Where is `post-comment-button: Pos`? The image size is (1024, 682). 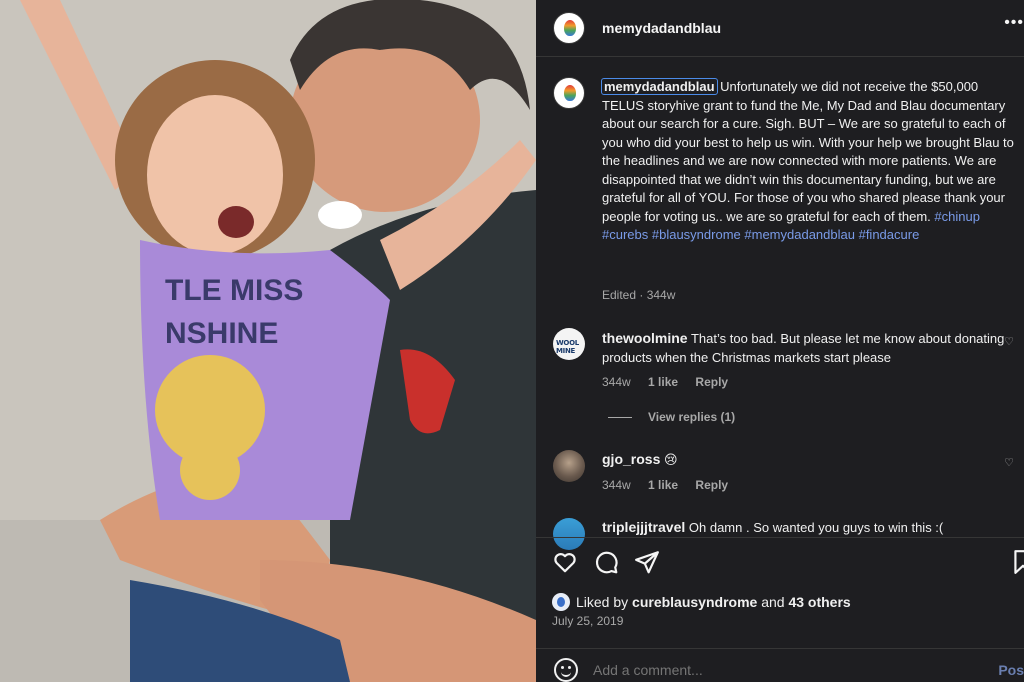
post-comment-button: Pos is located at coordinates (1011, 670).